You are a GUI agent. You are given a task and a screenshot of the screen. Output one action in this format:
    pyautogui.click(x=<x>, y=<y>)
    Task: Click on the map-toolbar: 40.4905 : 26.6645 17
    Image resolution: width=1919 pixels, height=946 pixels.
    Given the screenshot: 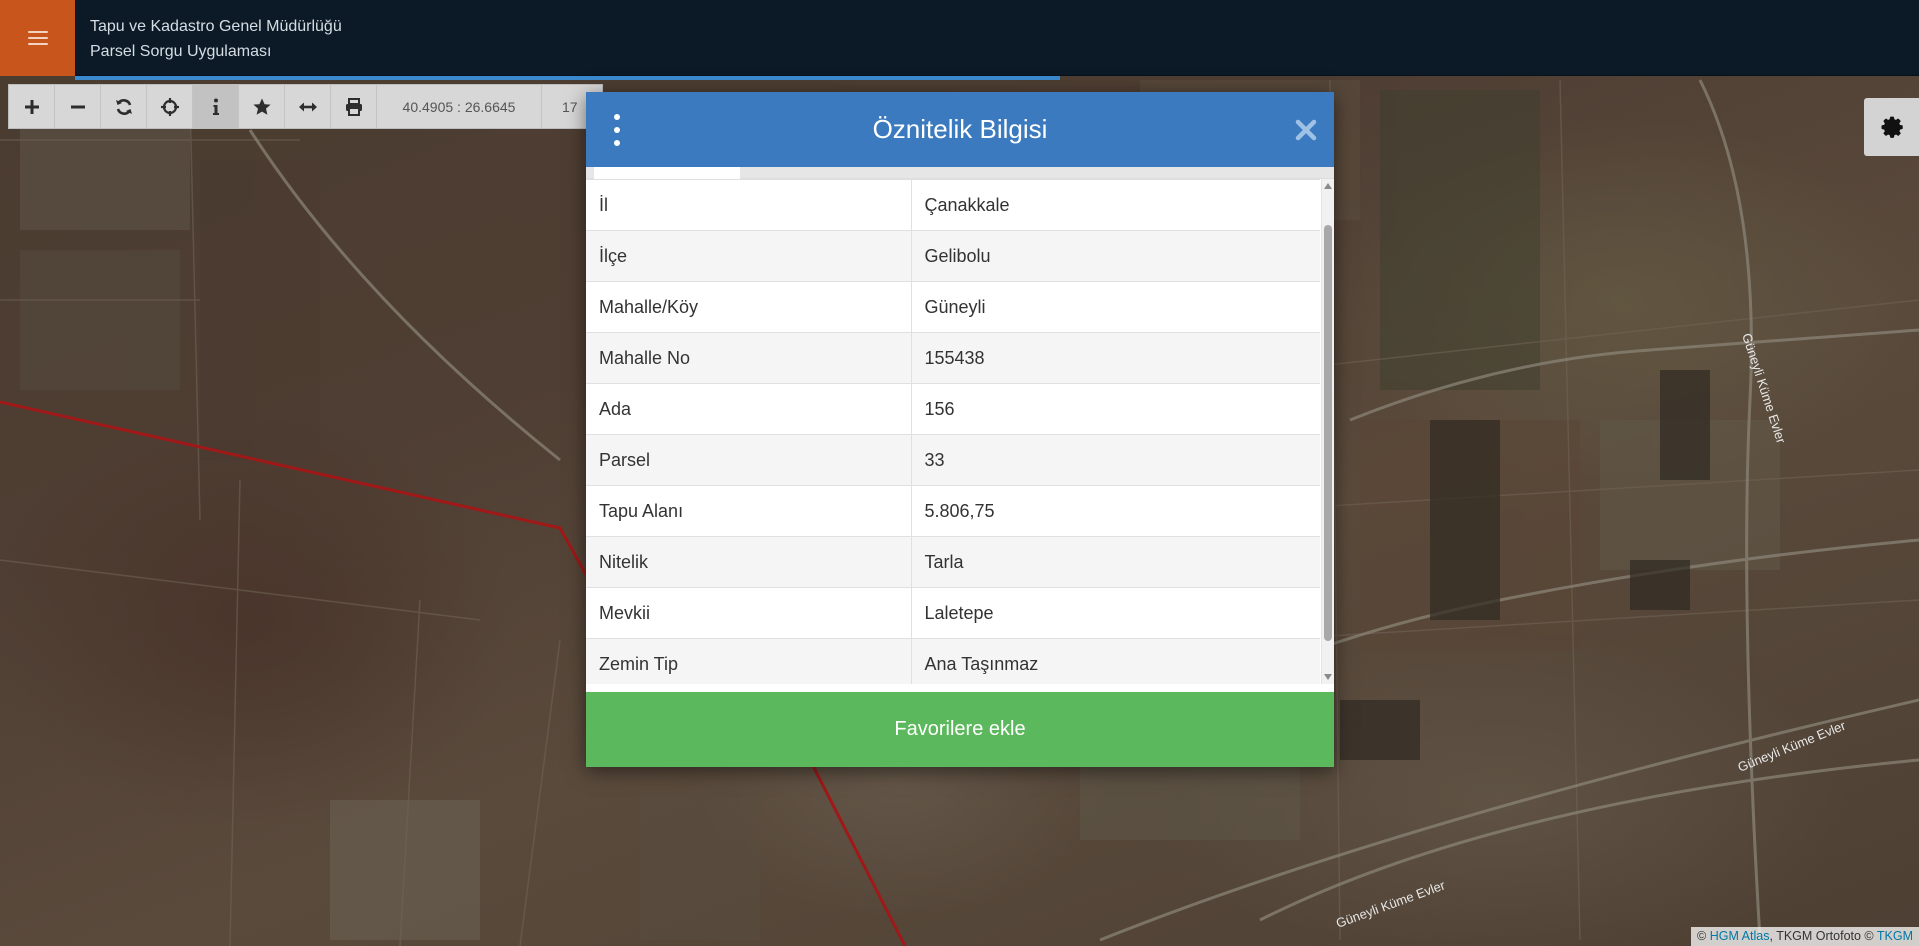 What is the action you would take?
    pyautogui.click(x=305, y=106)
    